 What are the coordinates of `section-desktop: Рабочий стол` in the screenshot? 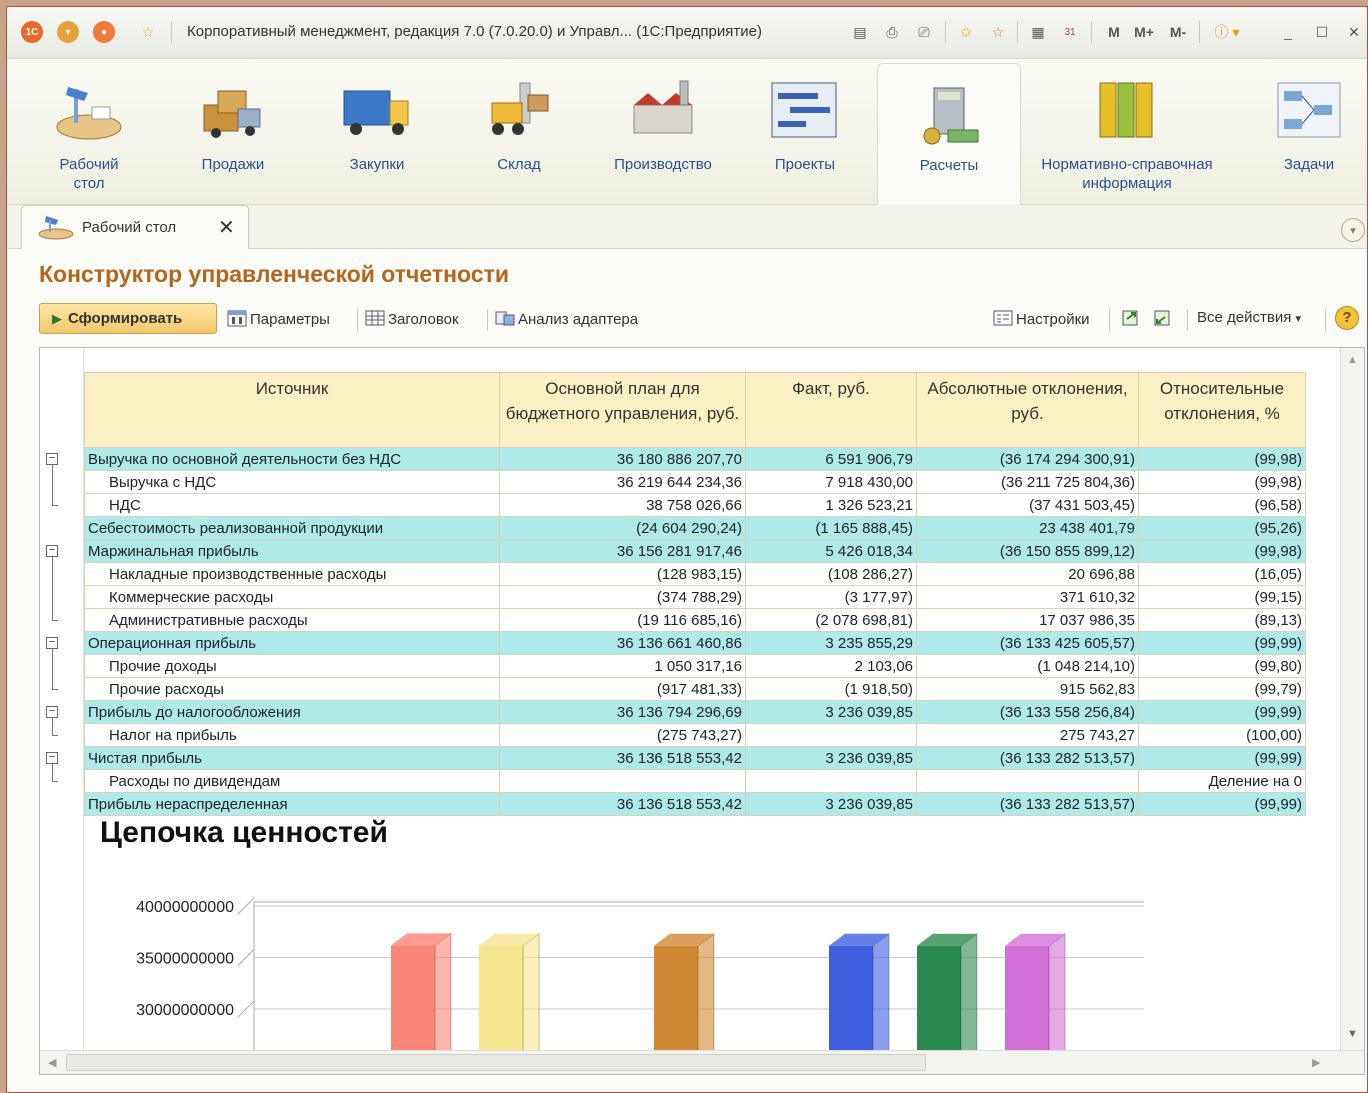 It's located at (89, 132).